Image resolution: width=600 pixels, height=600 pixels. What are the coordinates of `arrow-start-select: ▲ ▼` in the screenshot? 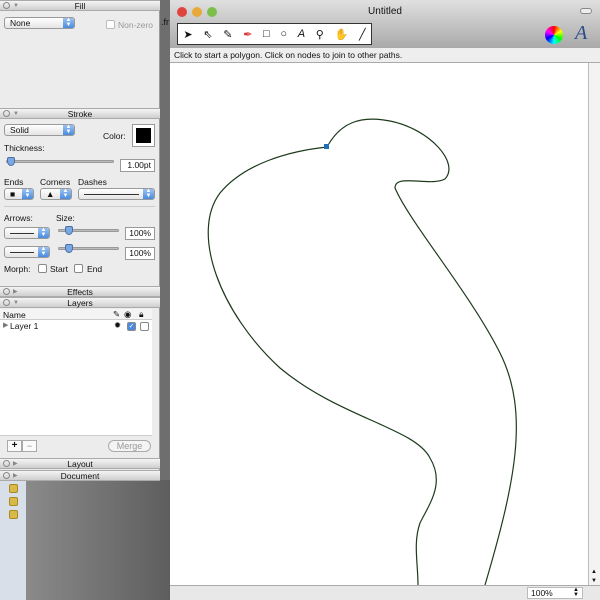 It's located at (27, 233).